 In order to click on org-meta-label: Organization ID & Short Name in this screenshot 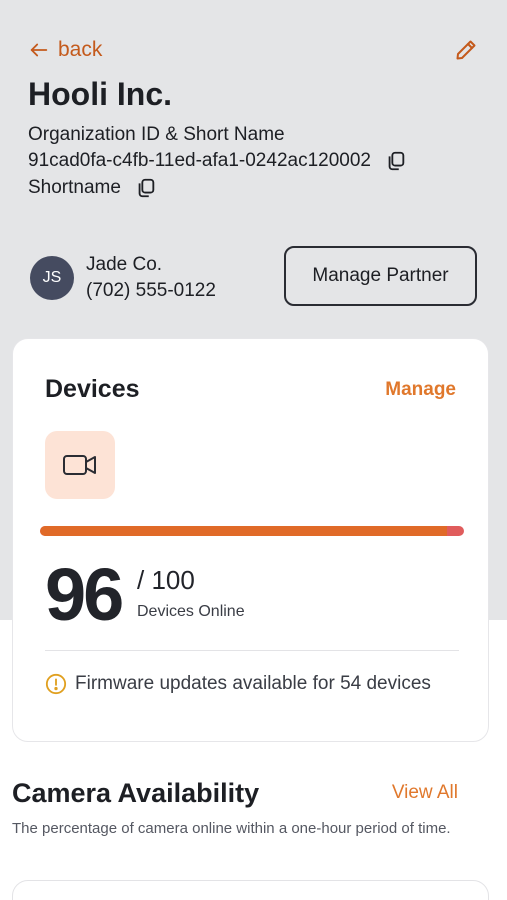, I will do `click(156, 134)`.